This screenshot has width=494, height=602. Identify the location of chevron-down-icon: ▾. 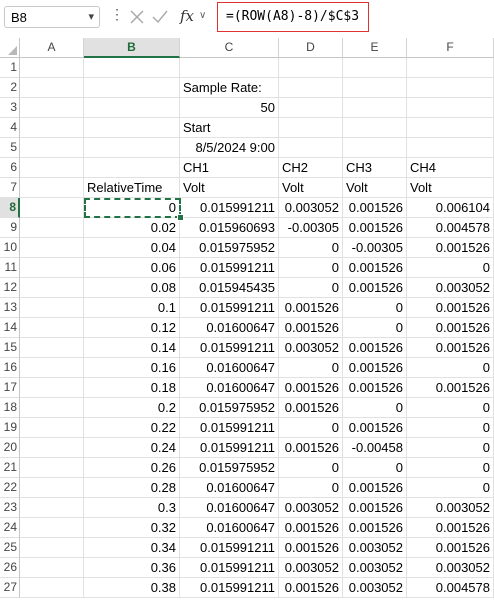
(91, 16).